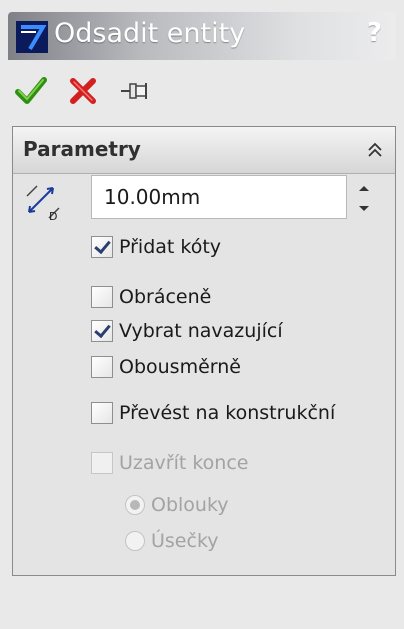  I want to click on help-icon: ?, so click(374, 33).